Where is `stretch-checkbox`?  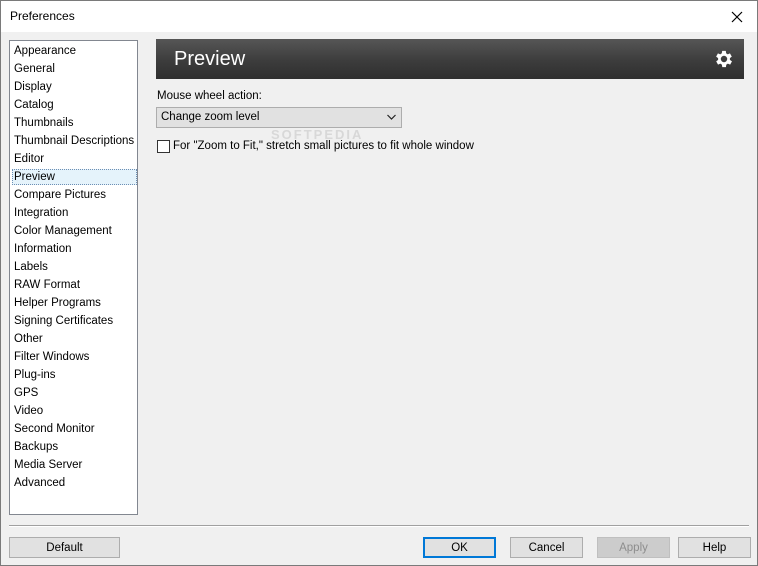 stretch-checkbox is located at coordinates (163, 146).